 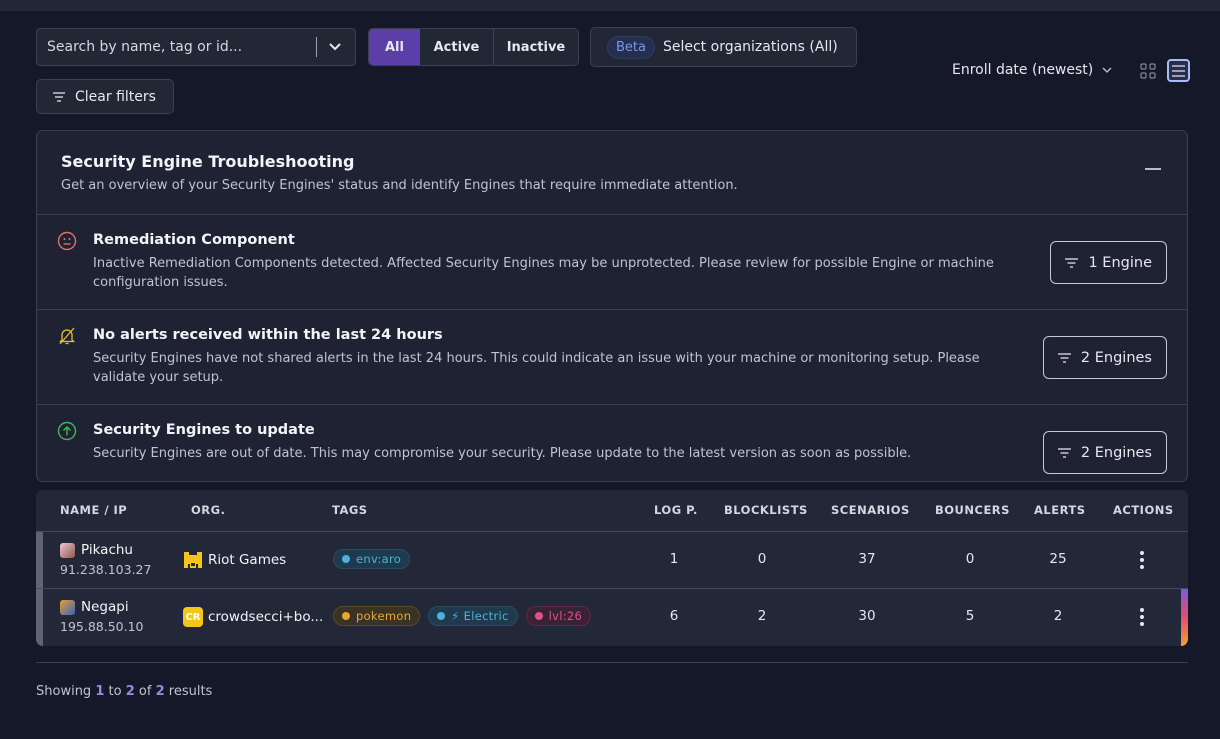 What do you see at coordinates (67, 431) in the screenshot?
I see `arrow-up-circle-icon` at bounding box center [67, 431].